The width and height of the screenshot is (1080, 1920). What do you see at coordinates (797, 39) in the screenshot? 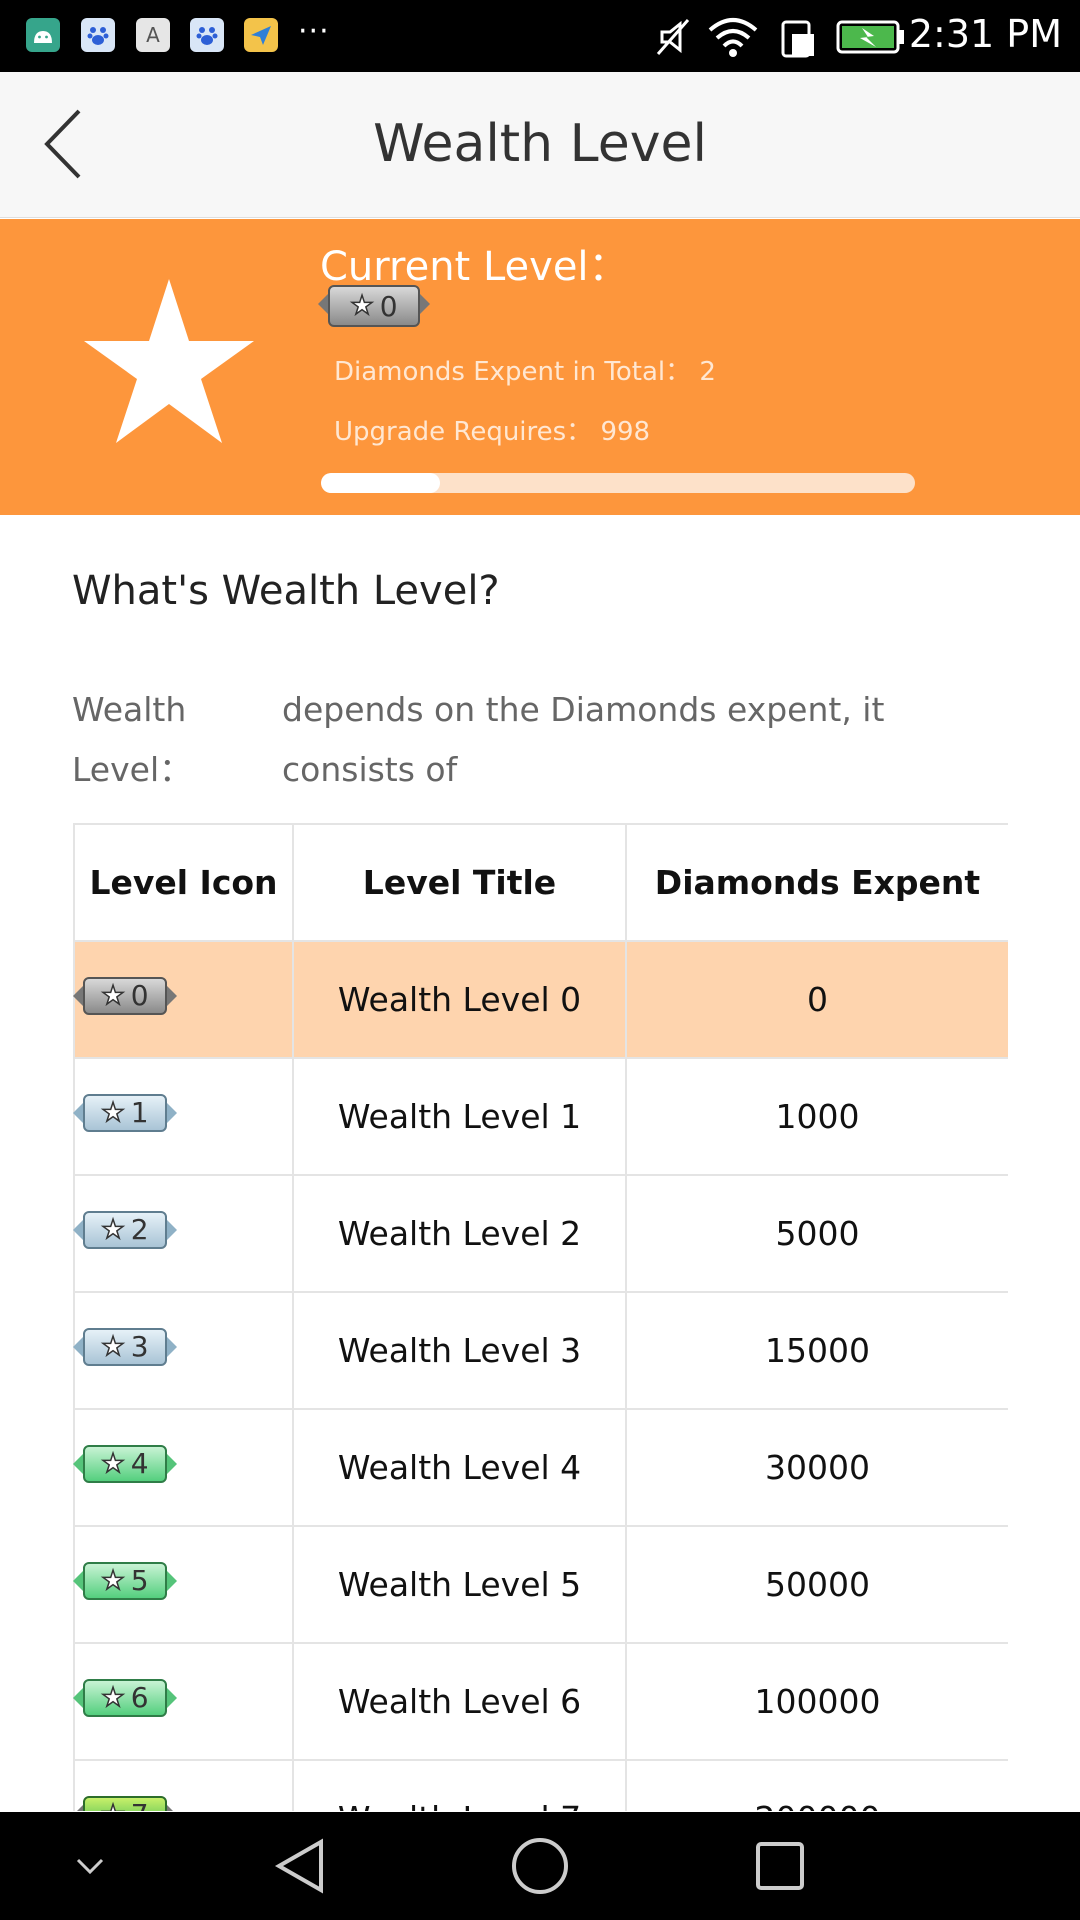
I see `sim-icon` at bounding box center [797, 39].